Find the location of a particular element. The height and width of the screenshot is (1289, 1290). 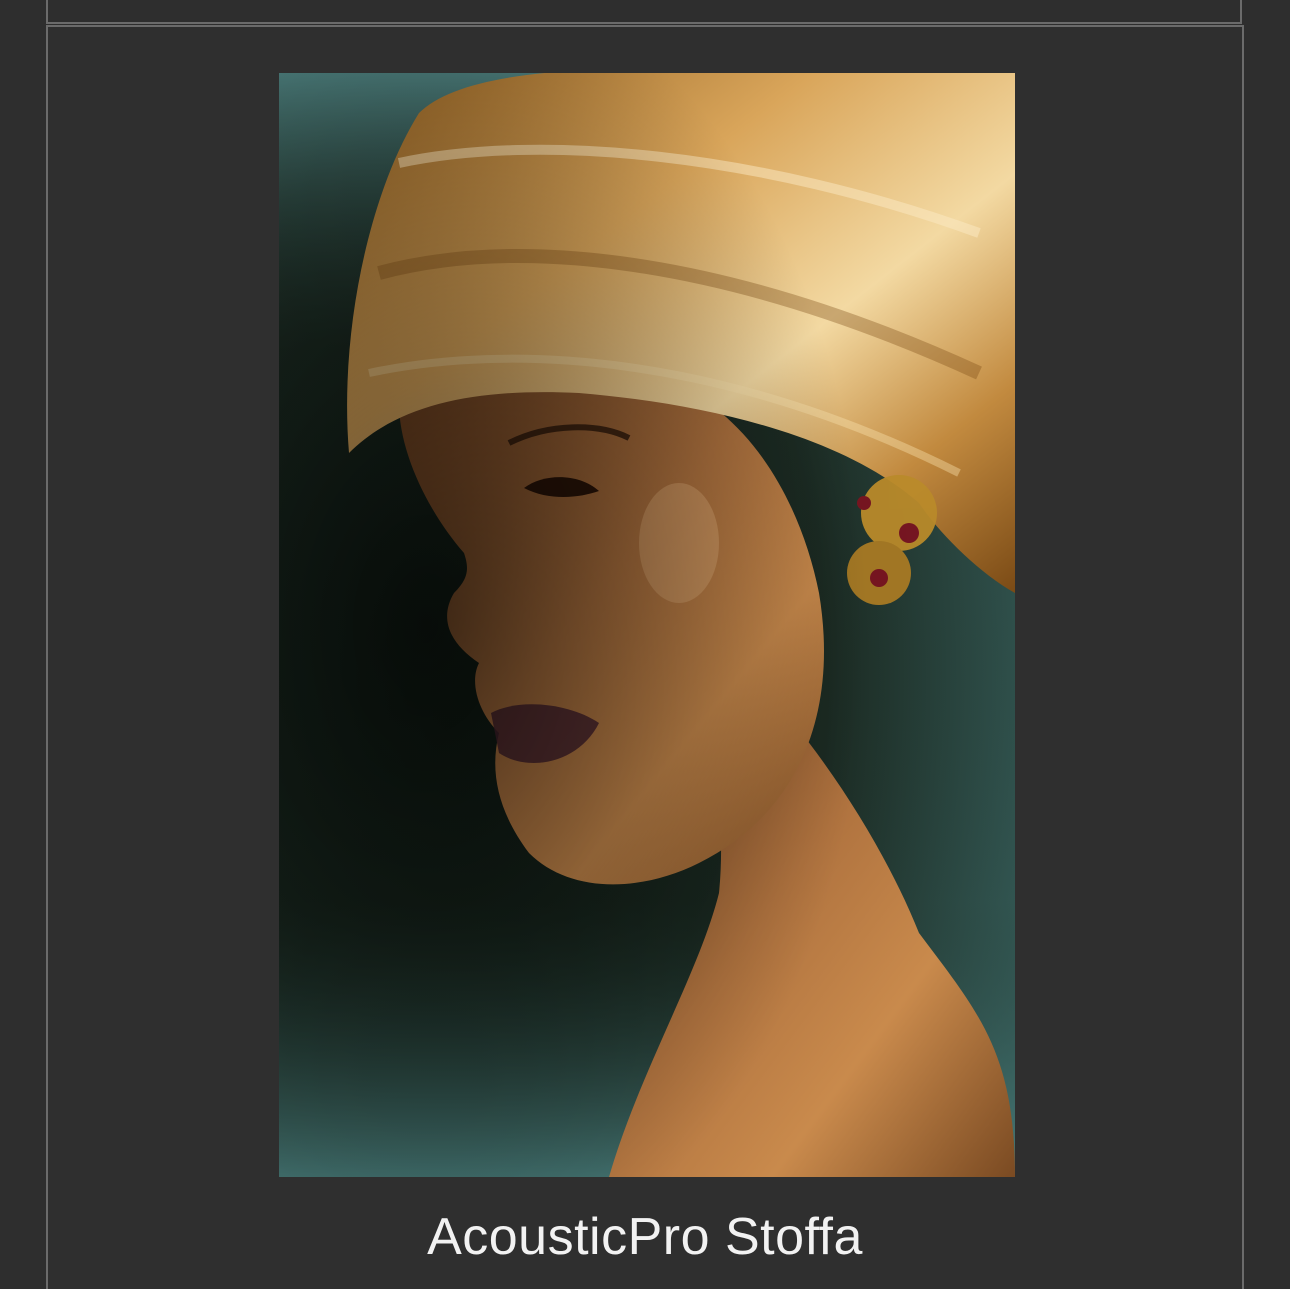

previous-product-card is located at coordinates (644, 12).